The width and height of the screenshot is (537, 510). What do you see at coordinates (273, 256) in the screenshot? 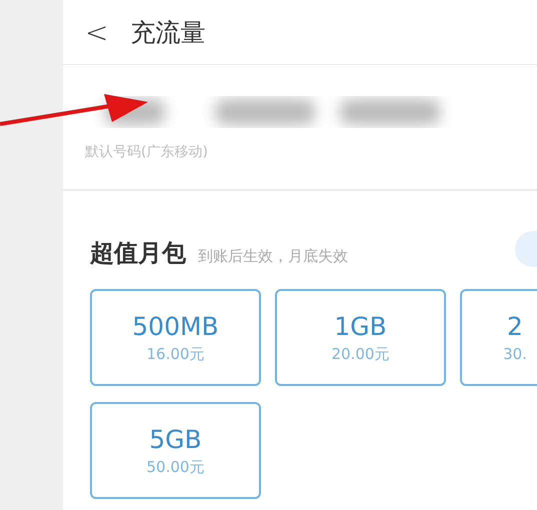
I see `section-note: 到账后生效，月底失效` at bounding box center [273, 256].